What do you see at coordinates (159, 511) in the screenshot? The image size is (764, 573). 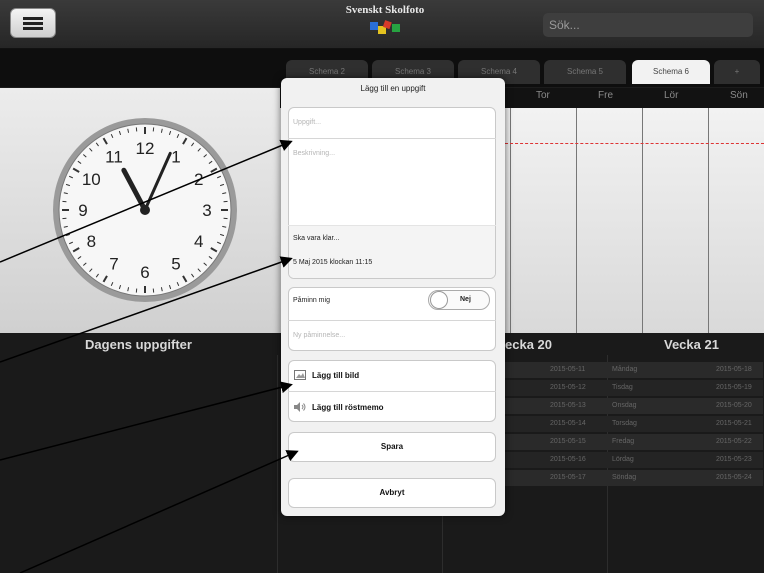 I see `arrow-save` at bounding box center [159, 511].